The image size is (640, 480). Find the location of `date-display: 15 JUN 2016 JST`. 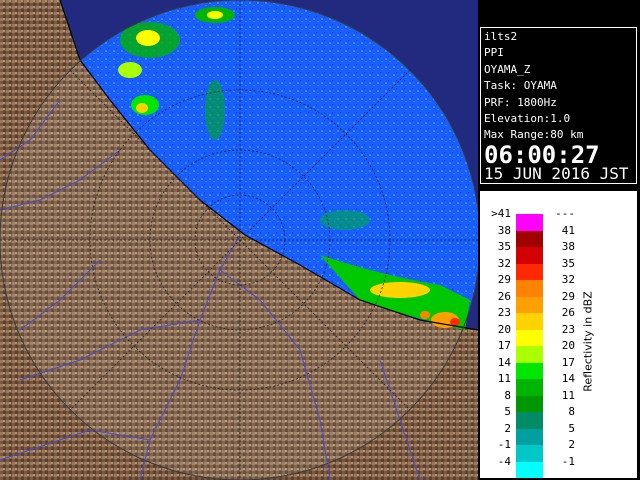

date-display: 15 JUN 2016 JST is located at coordinates (556, 173).